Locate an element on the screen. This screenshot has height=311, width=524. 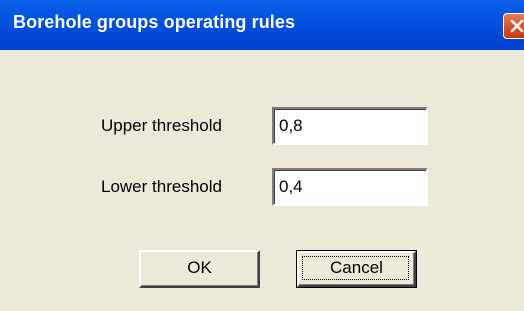
close-icon is located at coordinates (517, 26).